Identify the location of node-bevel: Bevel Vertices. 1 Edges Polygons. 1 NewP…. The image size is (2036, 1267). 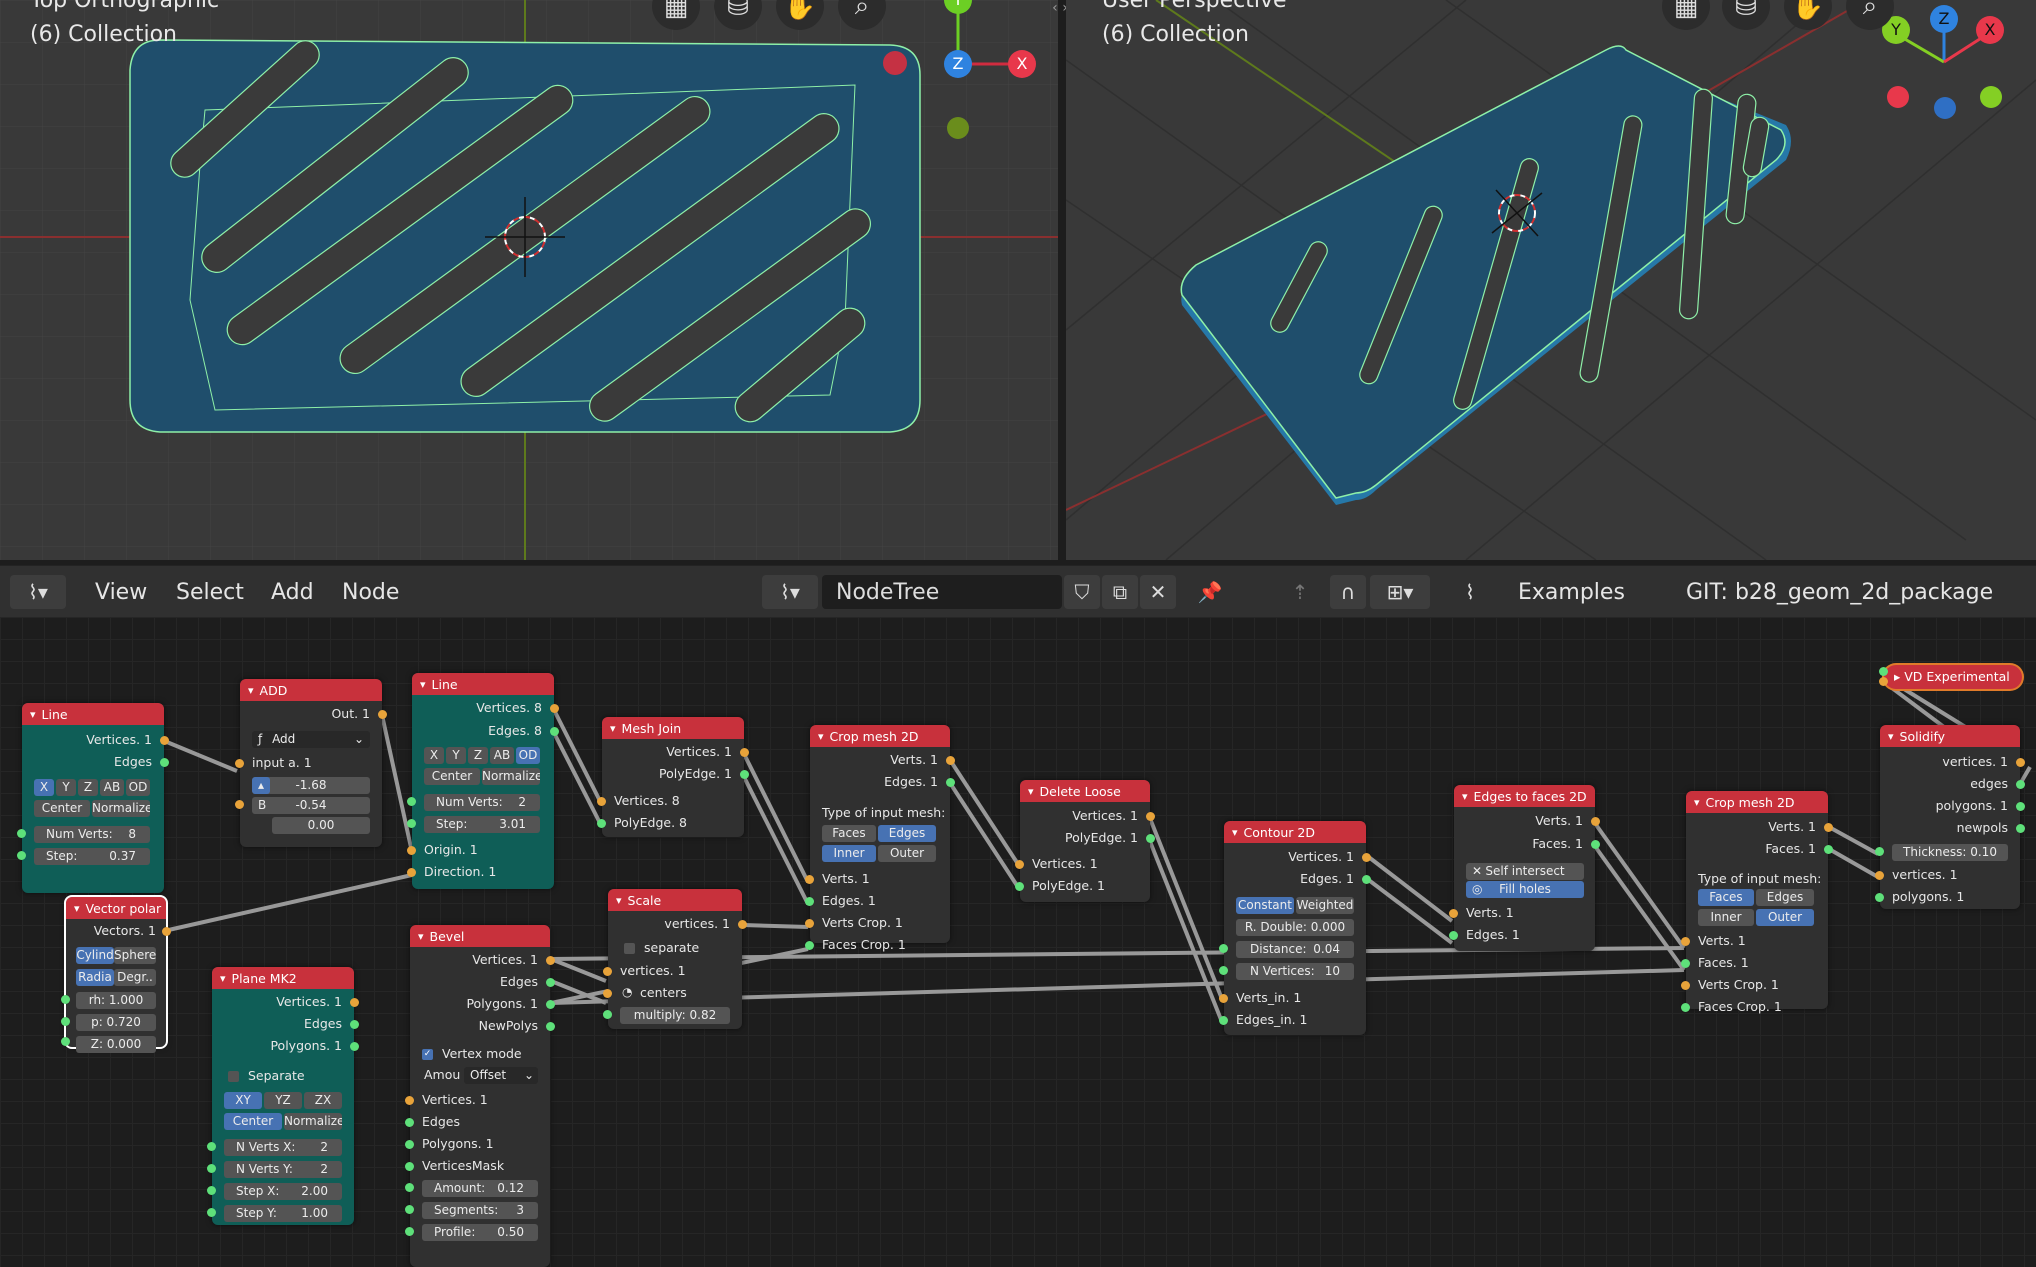
(480, 1096).